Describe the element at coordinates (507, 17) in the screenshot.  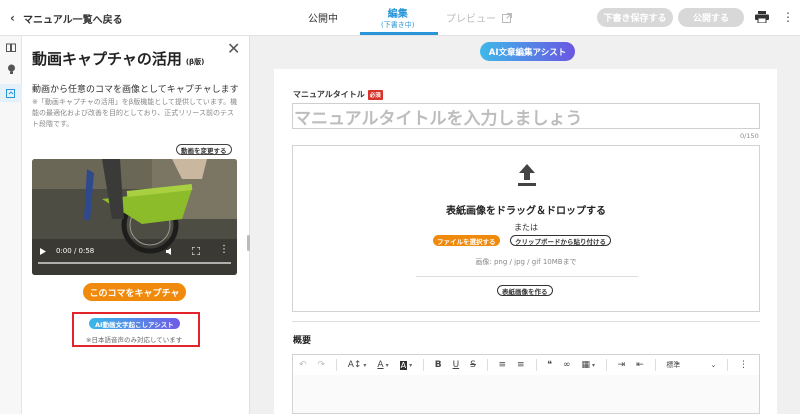
I see `external-link-icon` at that location.